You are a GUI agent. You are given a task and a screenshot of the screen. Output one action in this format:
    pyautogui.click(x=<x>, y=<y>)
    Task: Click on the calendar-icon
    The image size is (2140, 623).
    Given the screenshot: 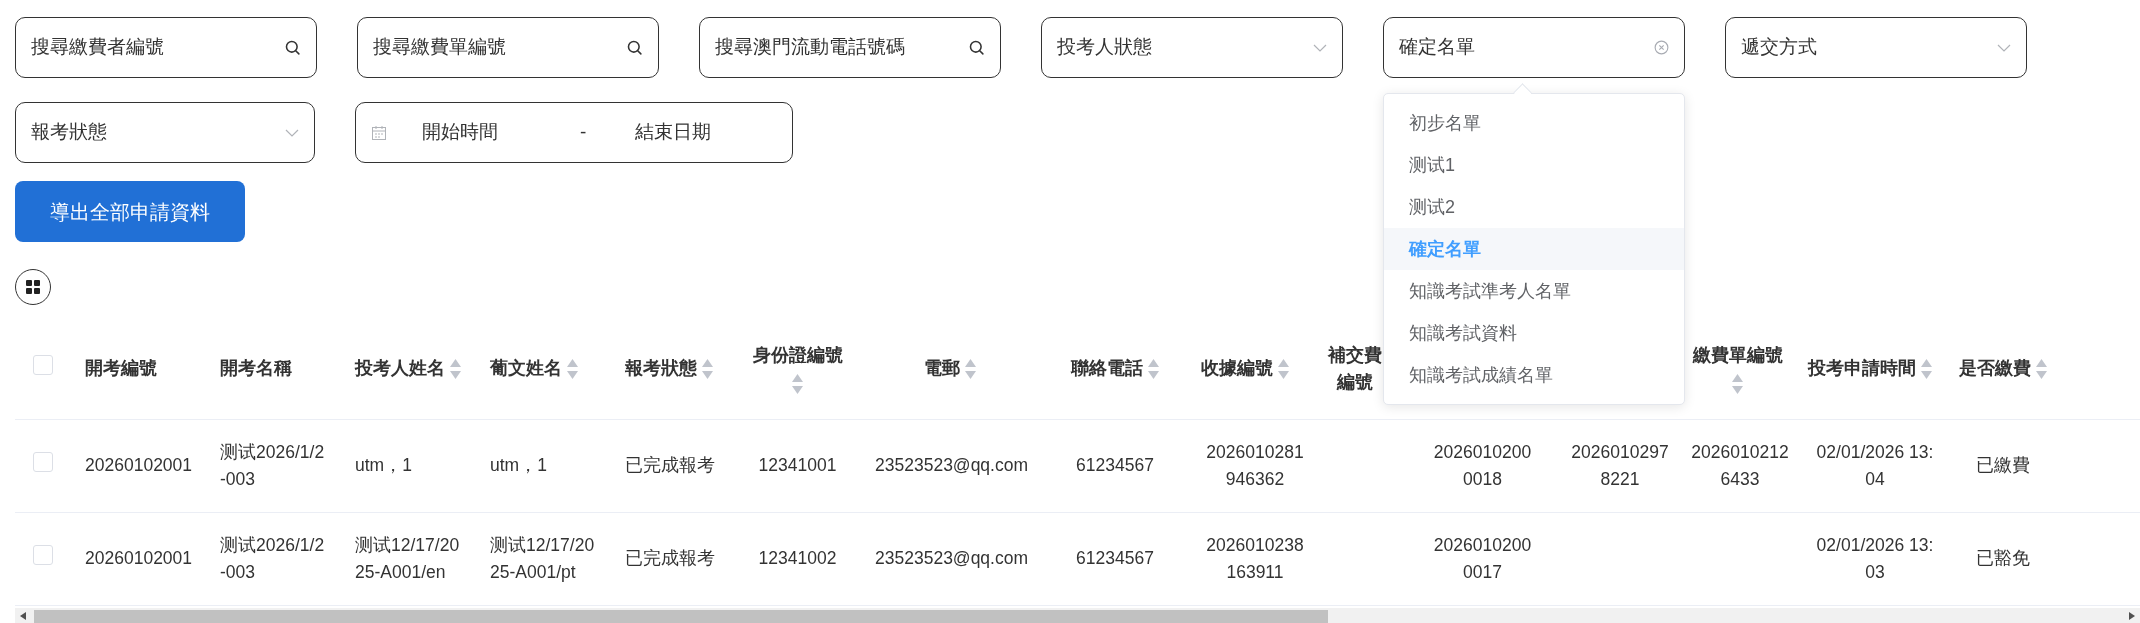 What is the action you would take?
    pyautogui.click(x=379, y=132)
    